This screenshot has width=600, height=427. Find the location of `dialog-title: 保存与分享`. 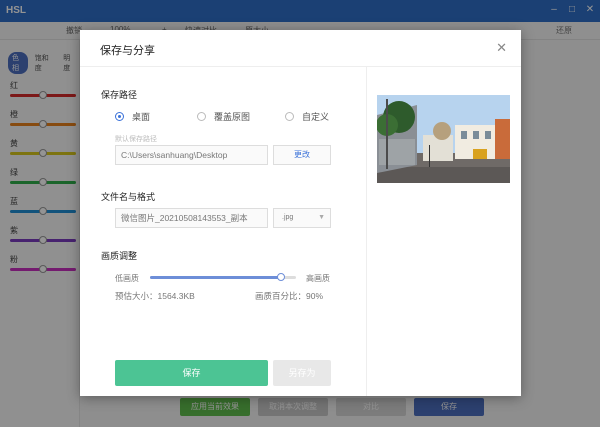

dialog-title: 保存与分享 is located at coordinates (127, 51).